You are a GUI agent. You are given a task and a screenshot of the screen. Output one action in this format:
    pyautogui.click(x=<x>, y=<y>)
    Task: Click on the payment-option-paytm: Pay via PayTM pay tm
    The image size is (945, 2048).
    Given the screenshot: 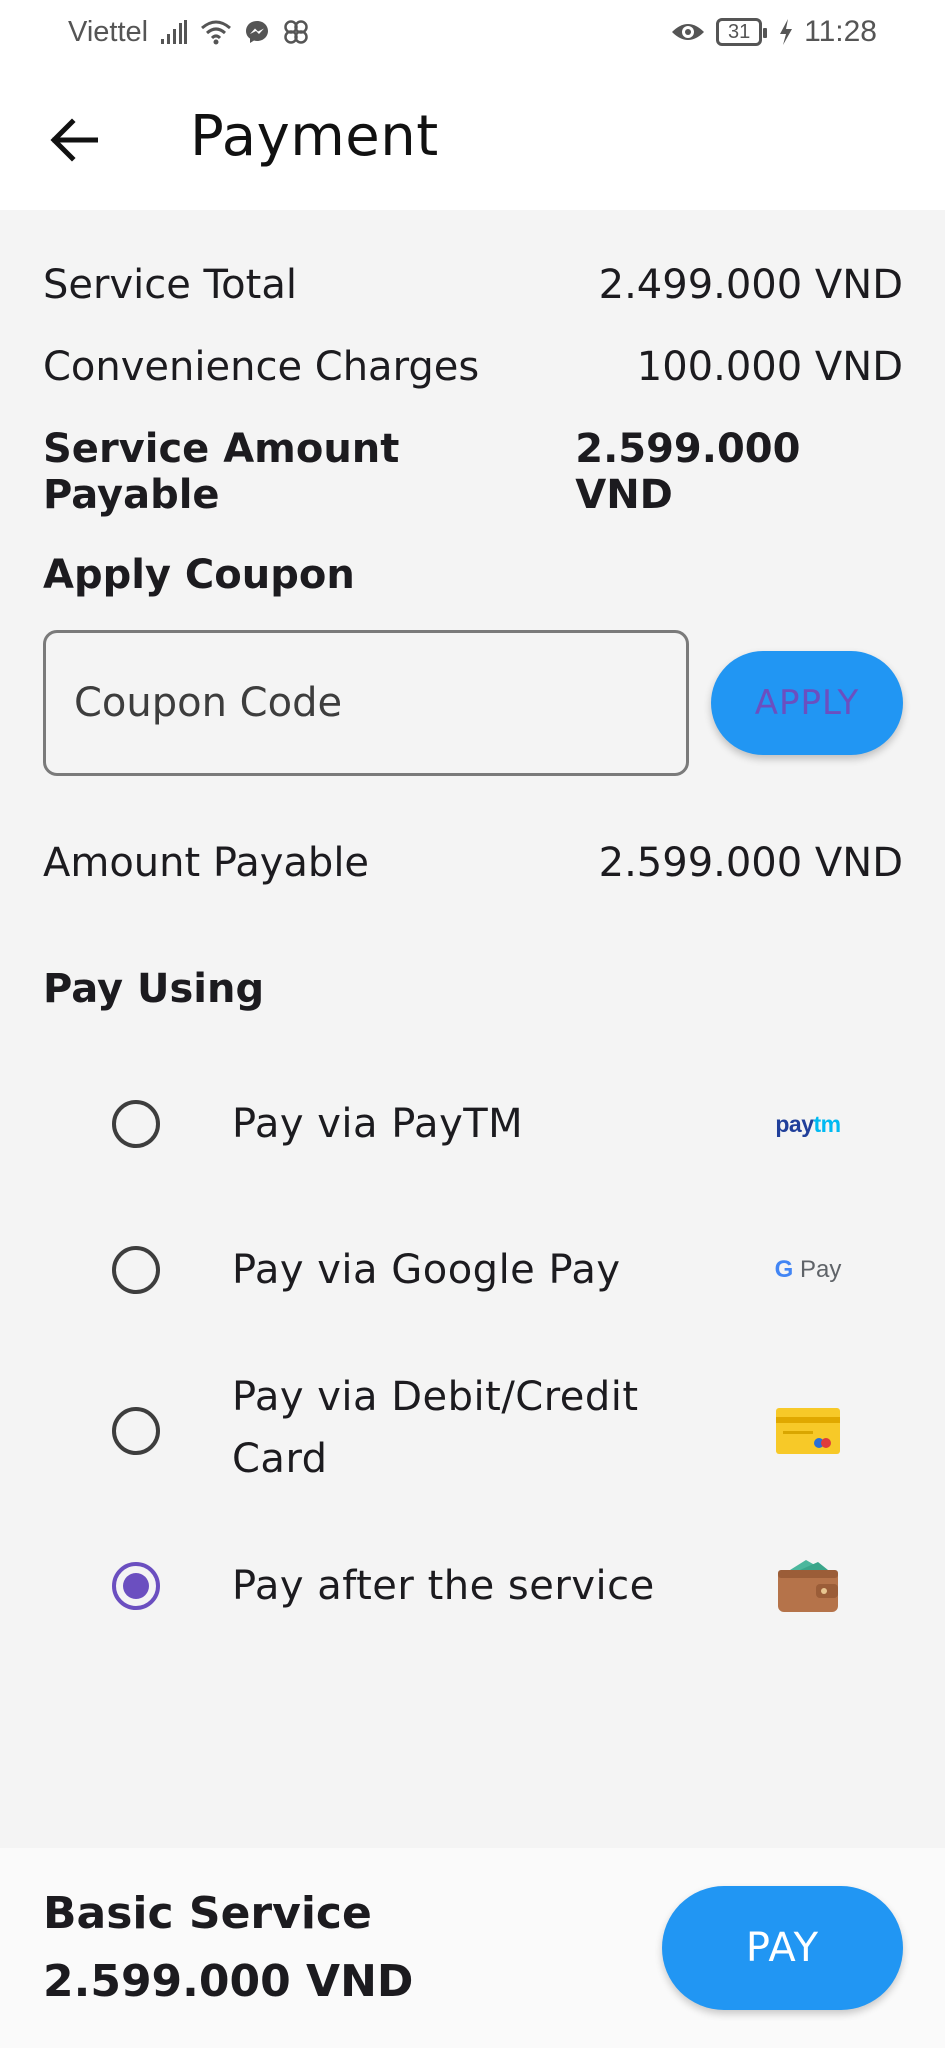 What is the action you would take?
    pyautogui.click(x=472, y=1124)
    